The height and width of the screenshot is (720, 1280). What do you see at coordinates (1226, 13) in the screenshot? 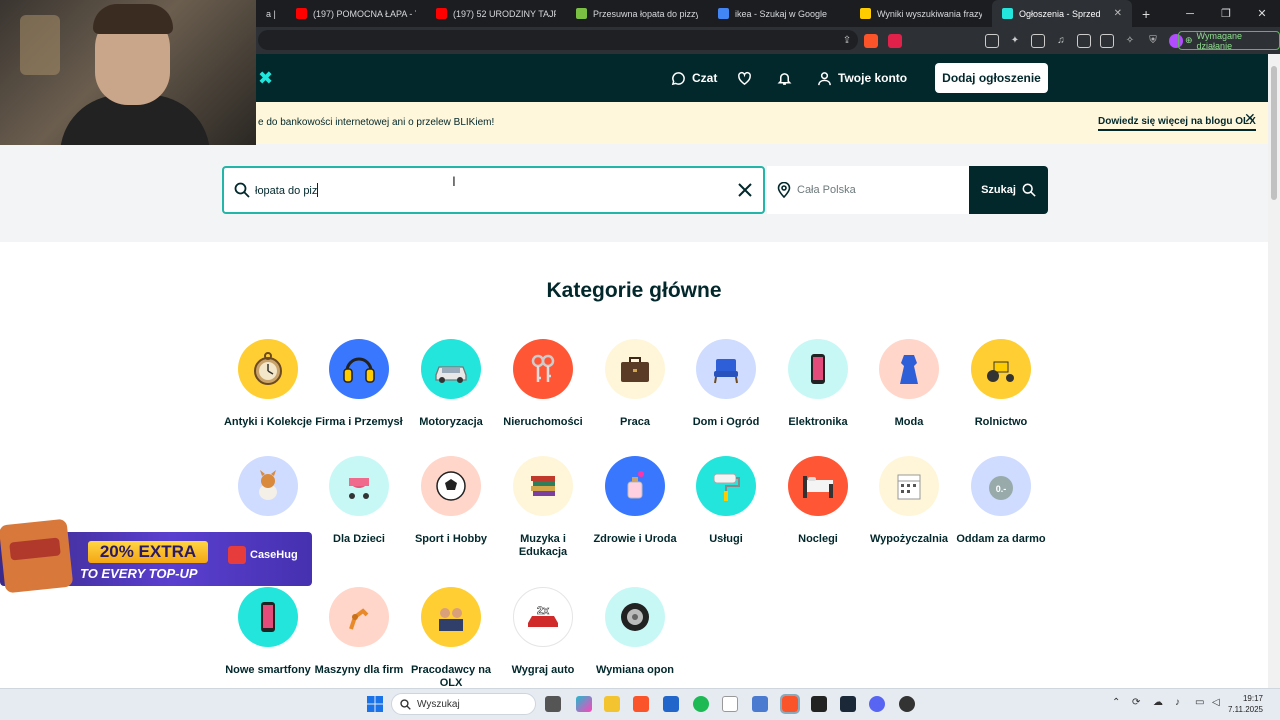
I see `maximize-icon: ❐` at bounding box center [1226, 13].